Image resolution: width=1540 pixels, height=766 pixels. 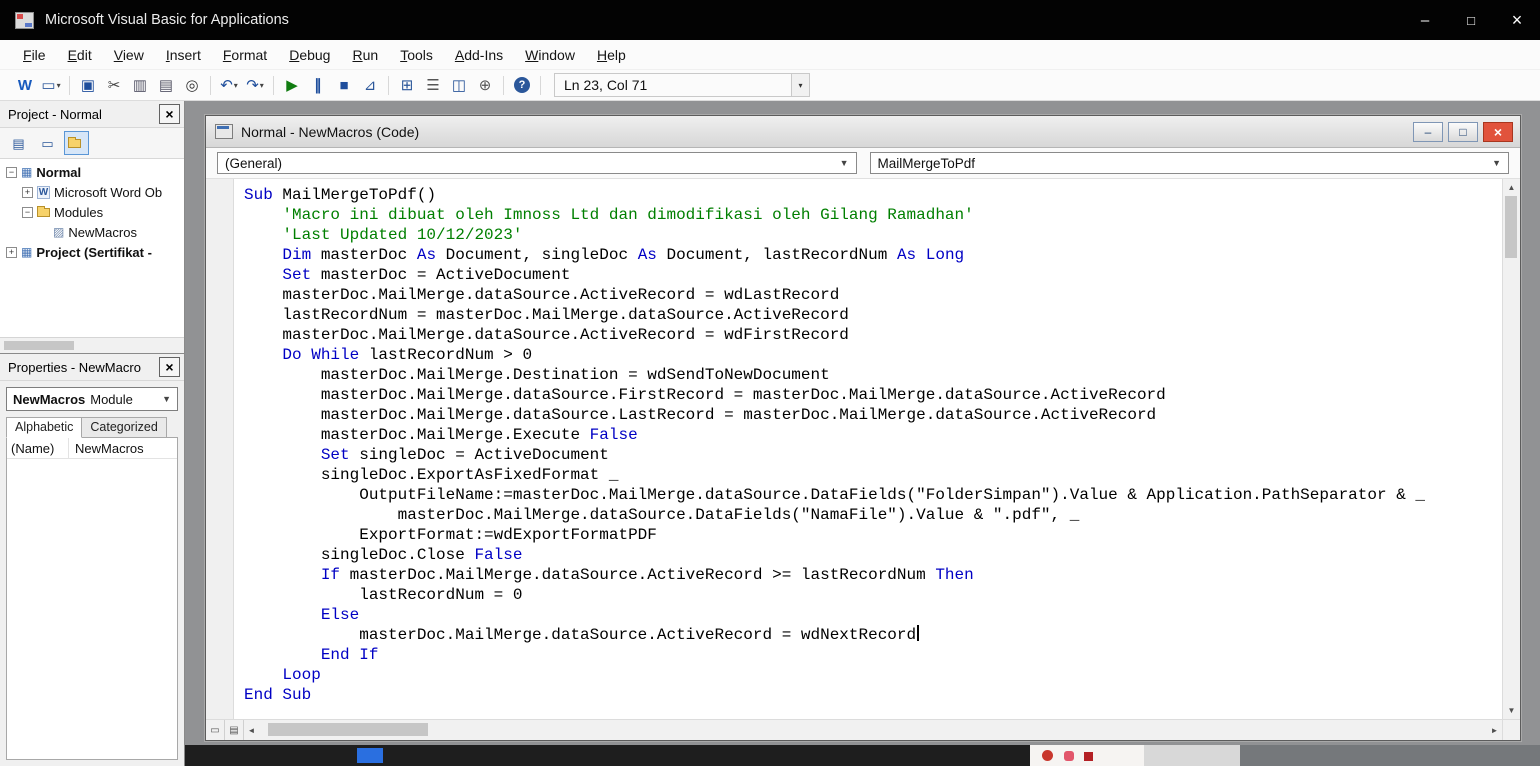 I want to click on view-code-button: ▤, so click(x=18, y=143).